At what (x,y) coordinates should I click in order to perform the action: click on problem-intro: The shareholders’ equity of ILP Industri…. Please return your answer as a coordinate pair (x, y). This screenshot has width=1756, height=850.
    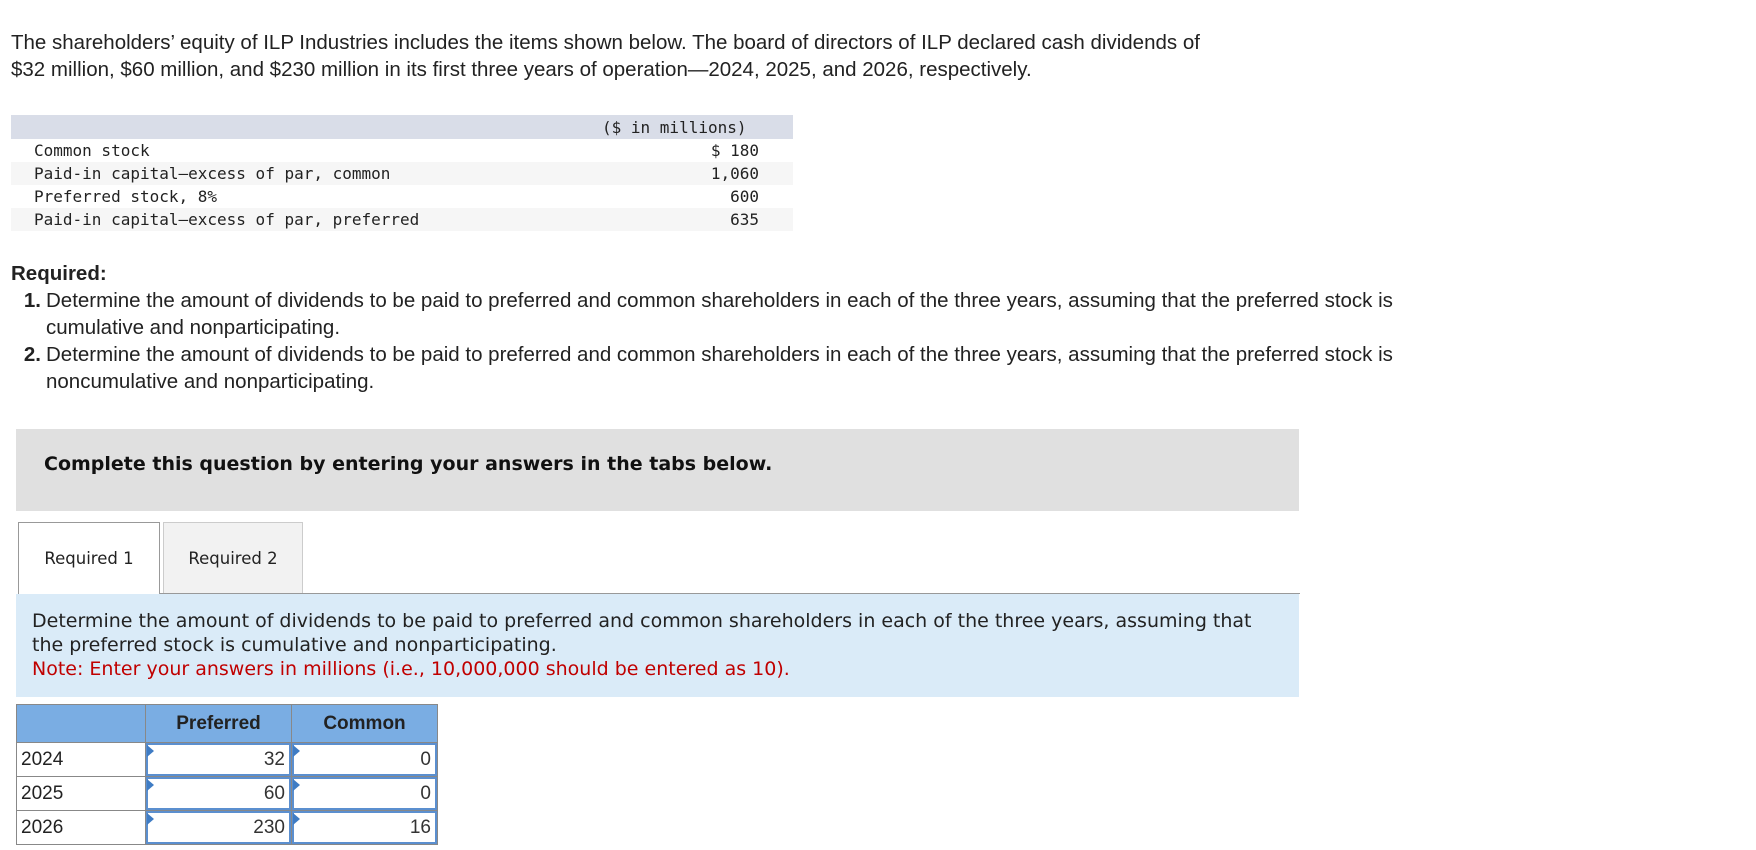
    Looking at the image, I should click on (711, 56).